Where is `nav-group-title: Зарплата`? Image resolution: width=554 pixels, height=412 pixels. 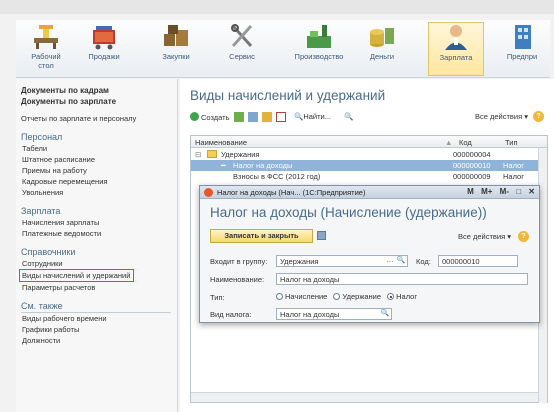 nav-group-title: Зарплата is located at coordinates (41, 211).